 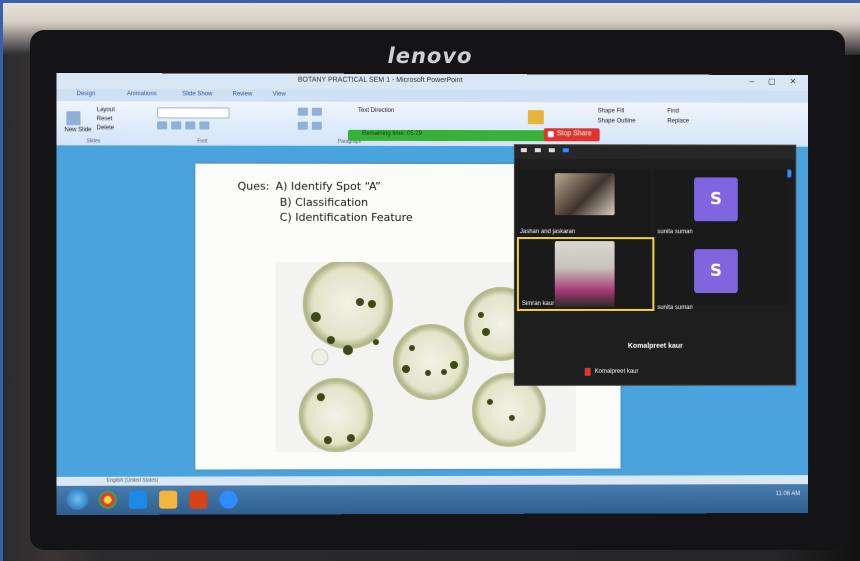 I want to click on photo-border-top, so click(x=430, y=1).